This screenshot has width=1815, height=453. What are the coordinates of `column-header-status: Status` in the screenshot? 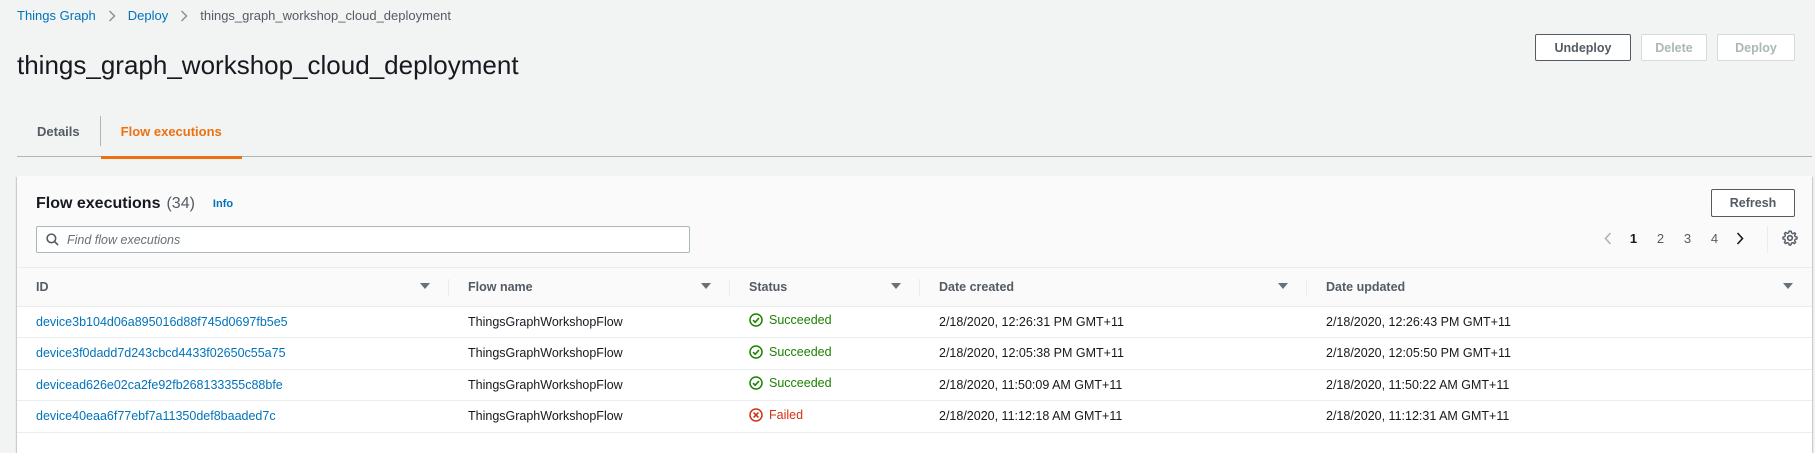 It's located at (825, 287).